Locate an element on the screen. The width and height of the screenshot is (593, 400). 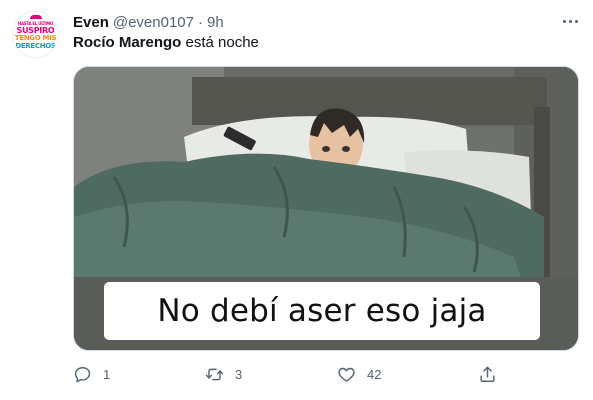
tweet-text-body: está noche is located at coordinates (220, 42).